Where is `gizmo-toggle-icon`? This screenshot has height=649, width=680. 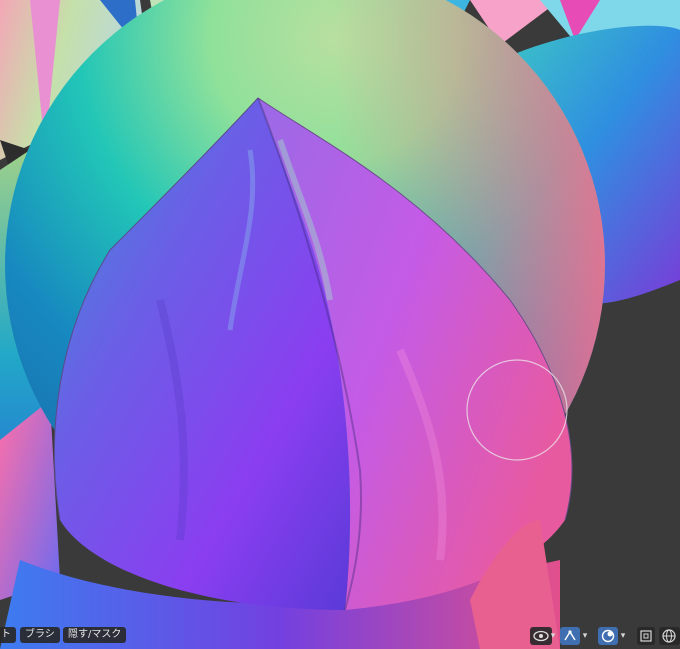
gizmo-toggle-icon is located at coordinates (570, 635).